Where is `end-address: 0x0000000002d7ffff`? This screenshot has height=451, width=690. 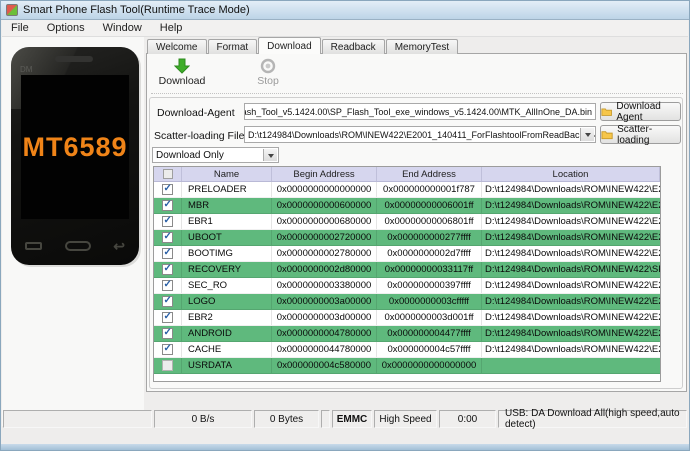 end-address: 0x0000000002d7ffff is located at coordinates (429, 253).